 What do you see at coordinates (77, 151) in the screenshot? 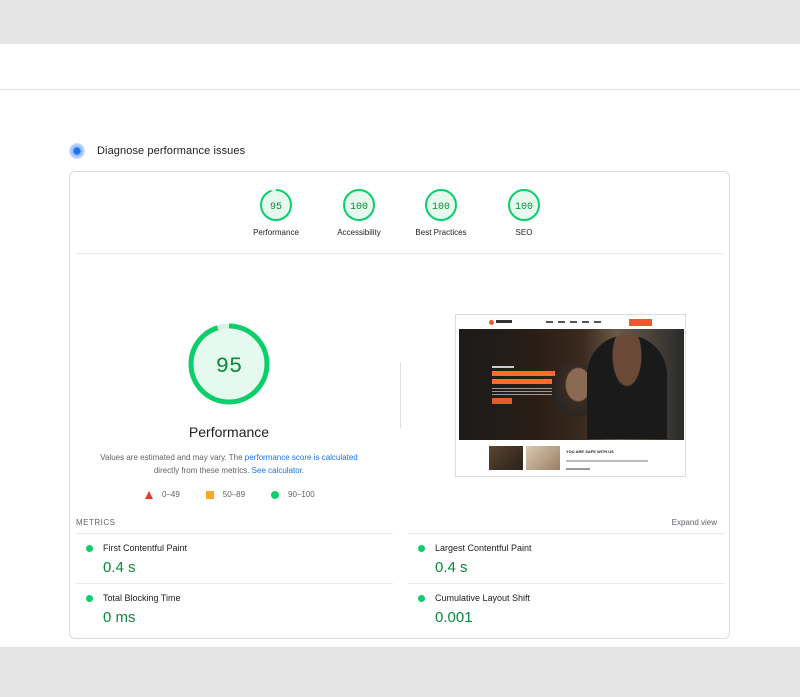
I see `lighthouse-icon` at bounding box center [77, 151].